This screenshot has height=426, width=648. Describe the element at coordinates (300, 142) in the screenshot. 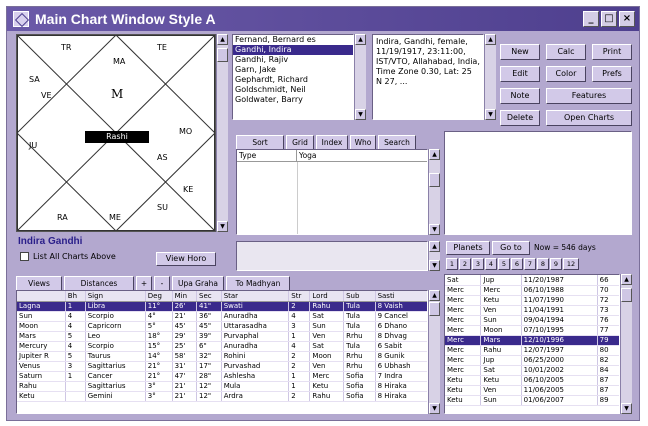

I see `tab-grid: Grid` at that location.